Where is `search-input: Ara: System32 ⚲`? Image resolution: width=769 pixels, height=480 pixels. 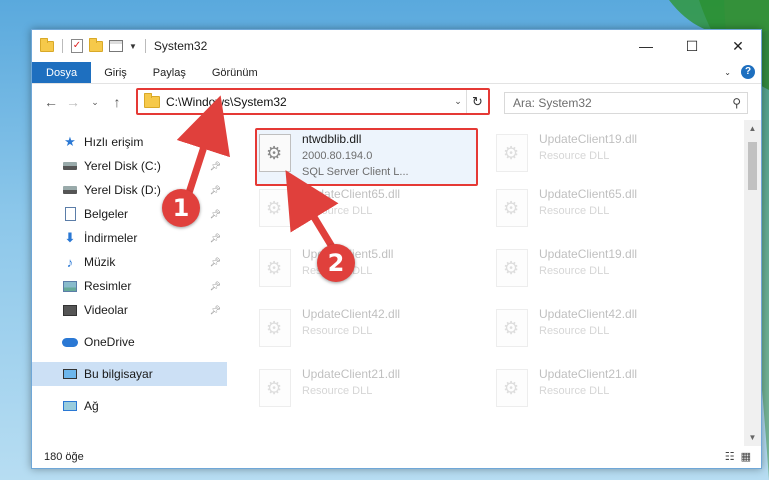 search-input: Ara: System32 ⚲ is located at coordinates (626, 103).